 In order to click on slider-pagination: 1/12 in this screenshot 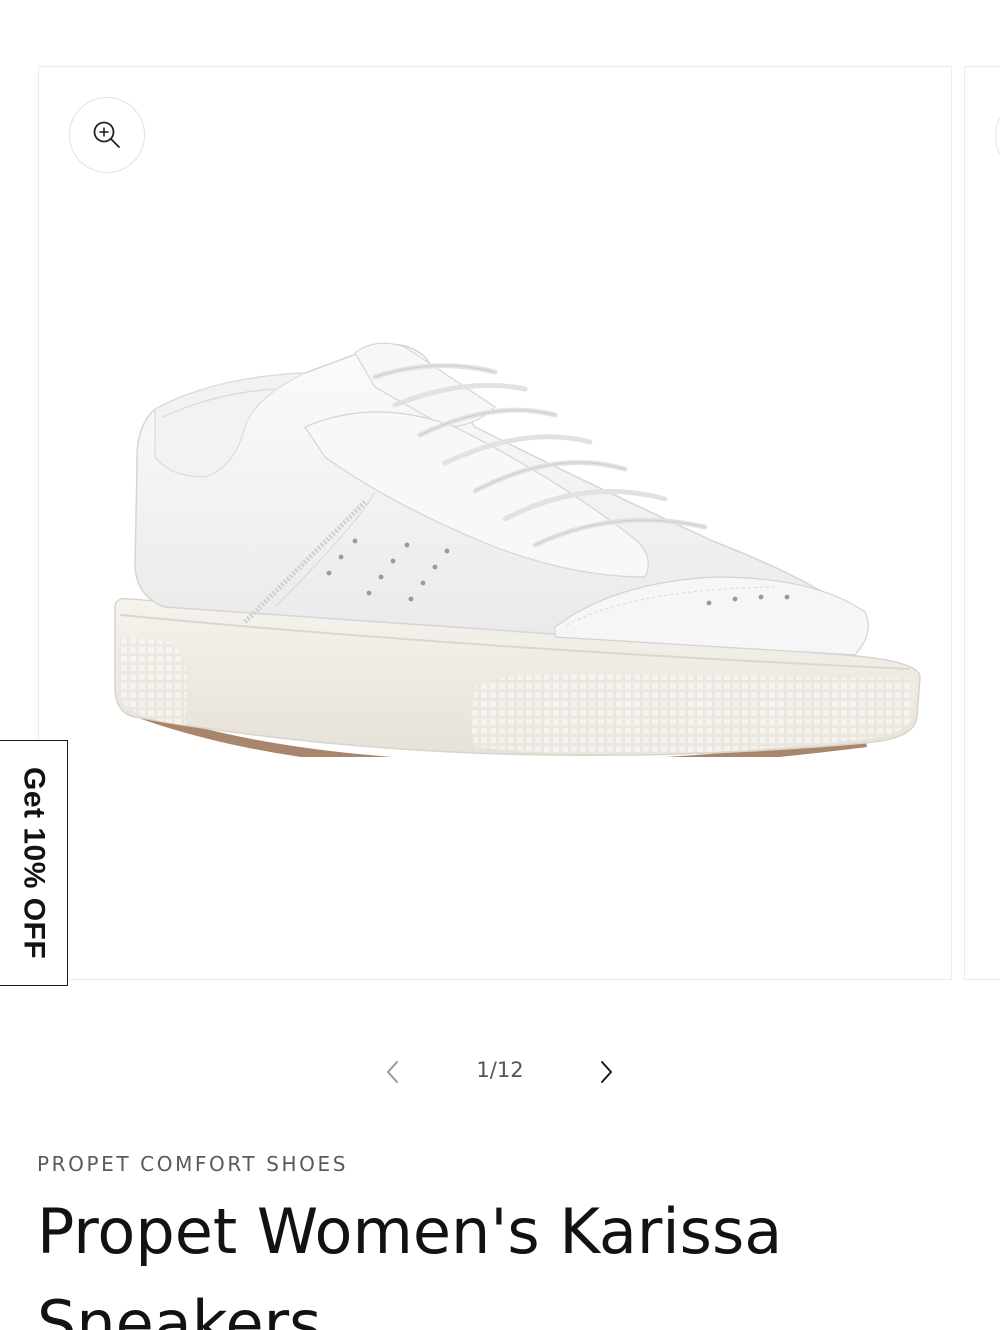, I will do `click(500, 1072)`.